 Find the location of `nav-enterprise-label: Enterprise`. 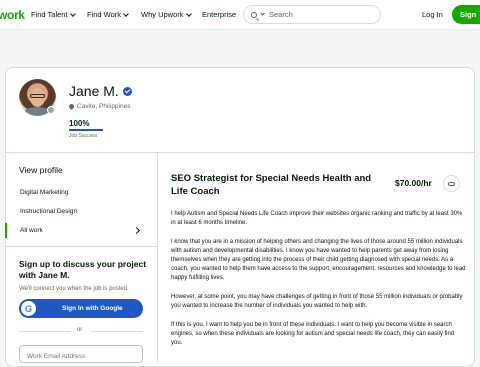

nav-enterprise-label: Enterprise is located at coordinates (219, 14).